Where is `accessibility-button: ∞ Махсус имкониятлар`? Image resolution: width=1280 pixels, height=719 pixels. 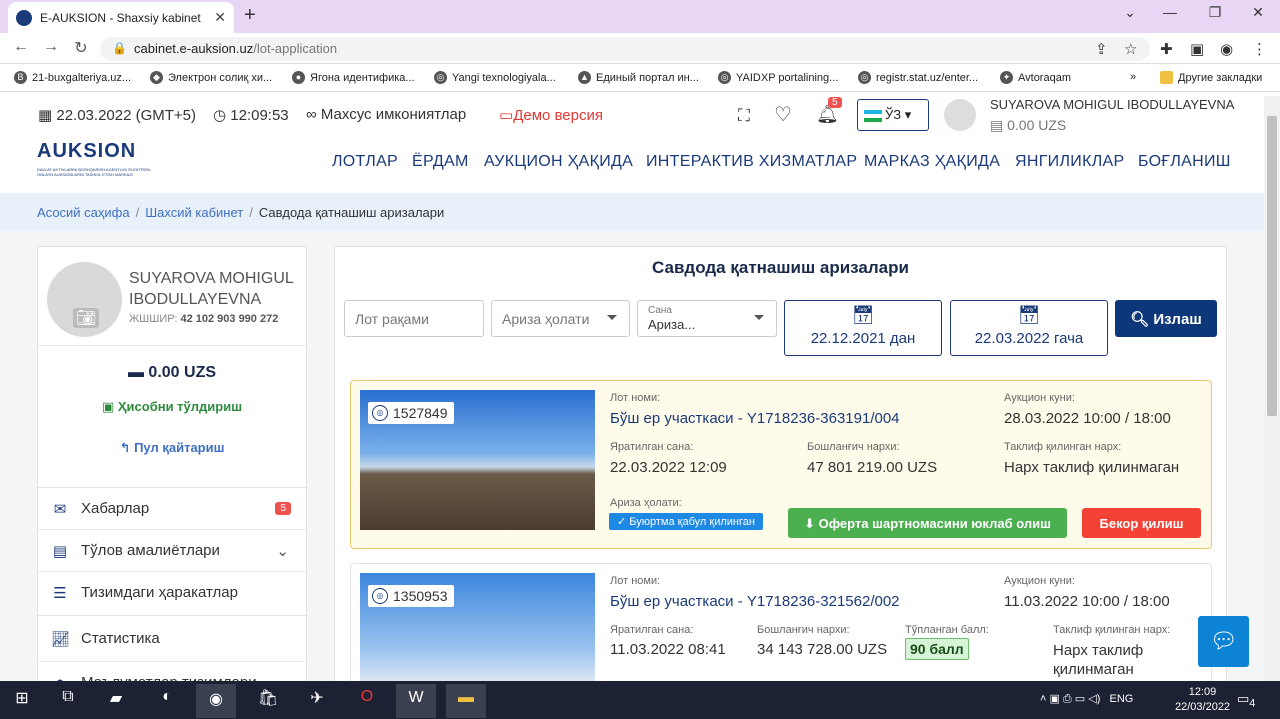 accessibility-button: ∞ Махсус имкониятлар is located at coordinates (386, 114).